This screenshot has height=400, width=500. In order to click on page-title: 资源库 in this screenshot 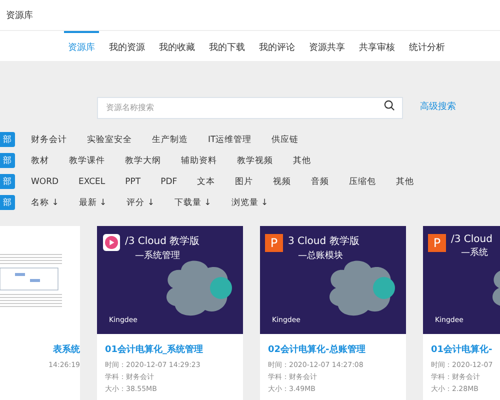, I will do `click(19, 16)`.